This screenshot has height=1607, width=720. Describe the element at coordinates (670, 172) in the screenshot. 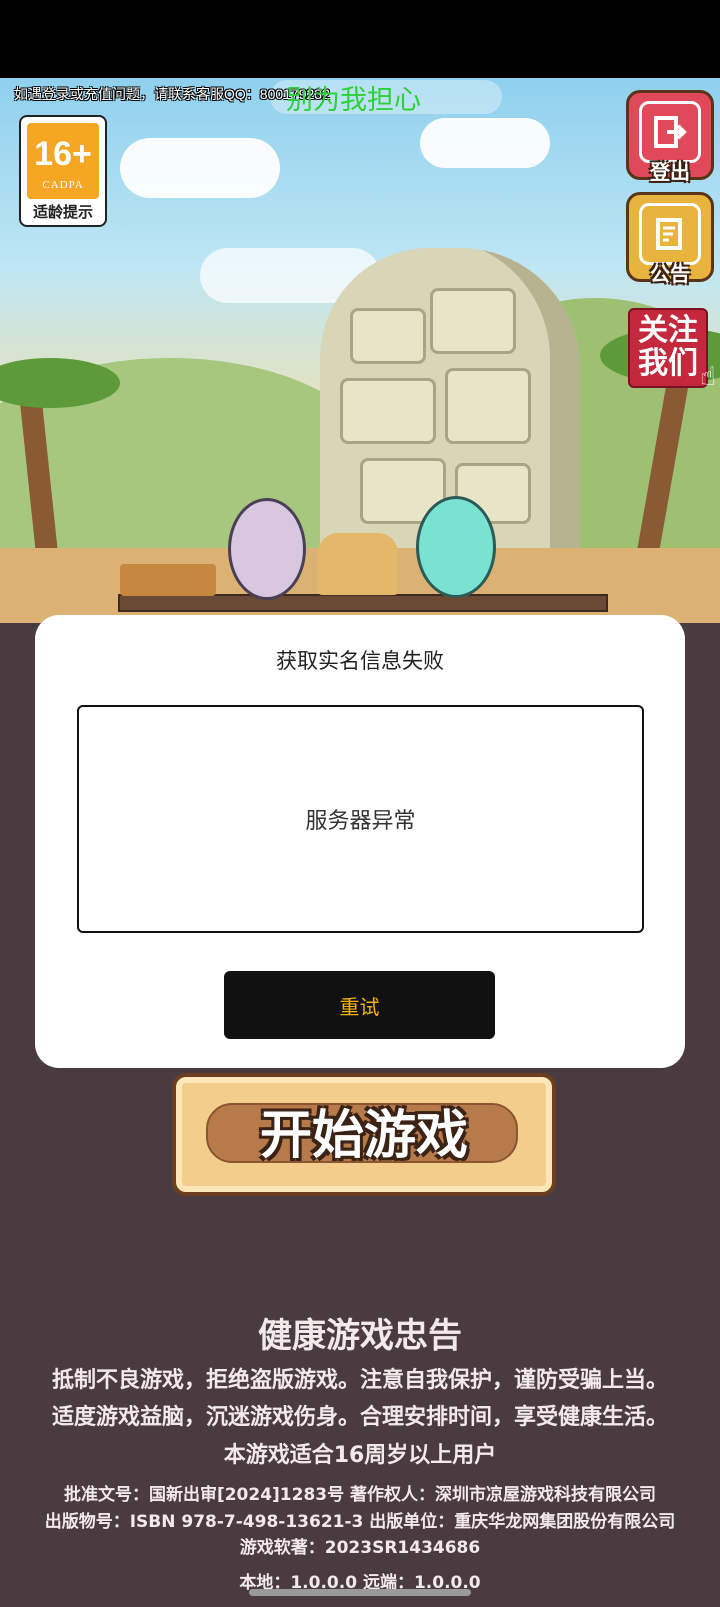

I see `logout-label: 登出` at that location.